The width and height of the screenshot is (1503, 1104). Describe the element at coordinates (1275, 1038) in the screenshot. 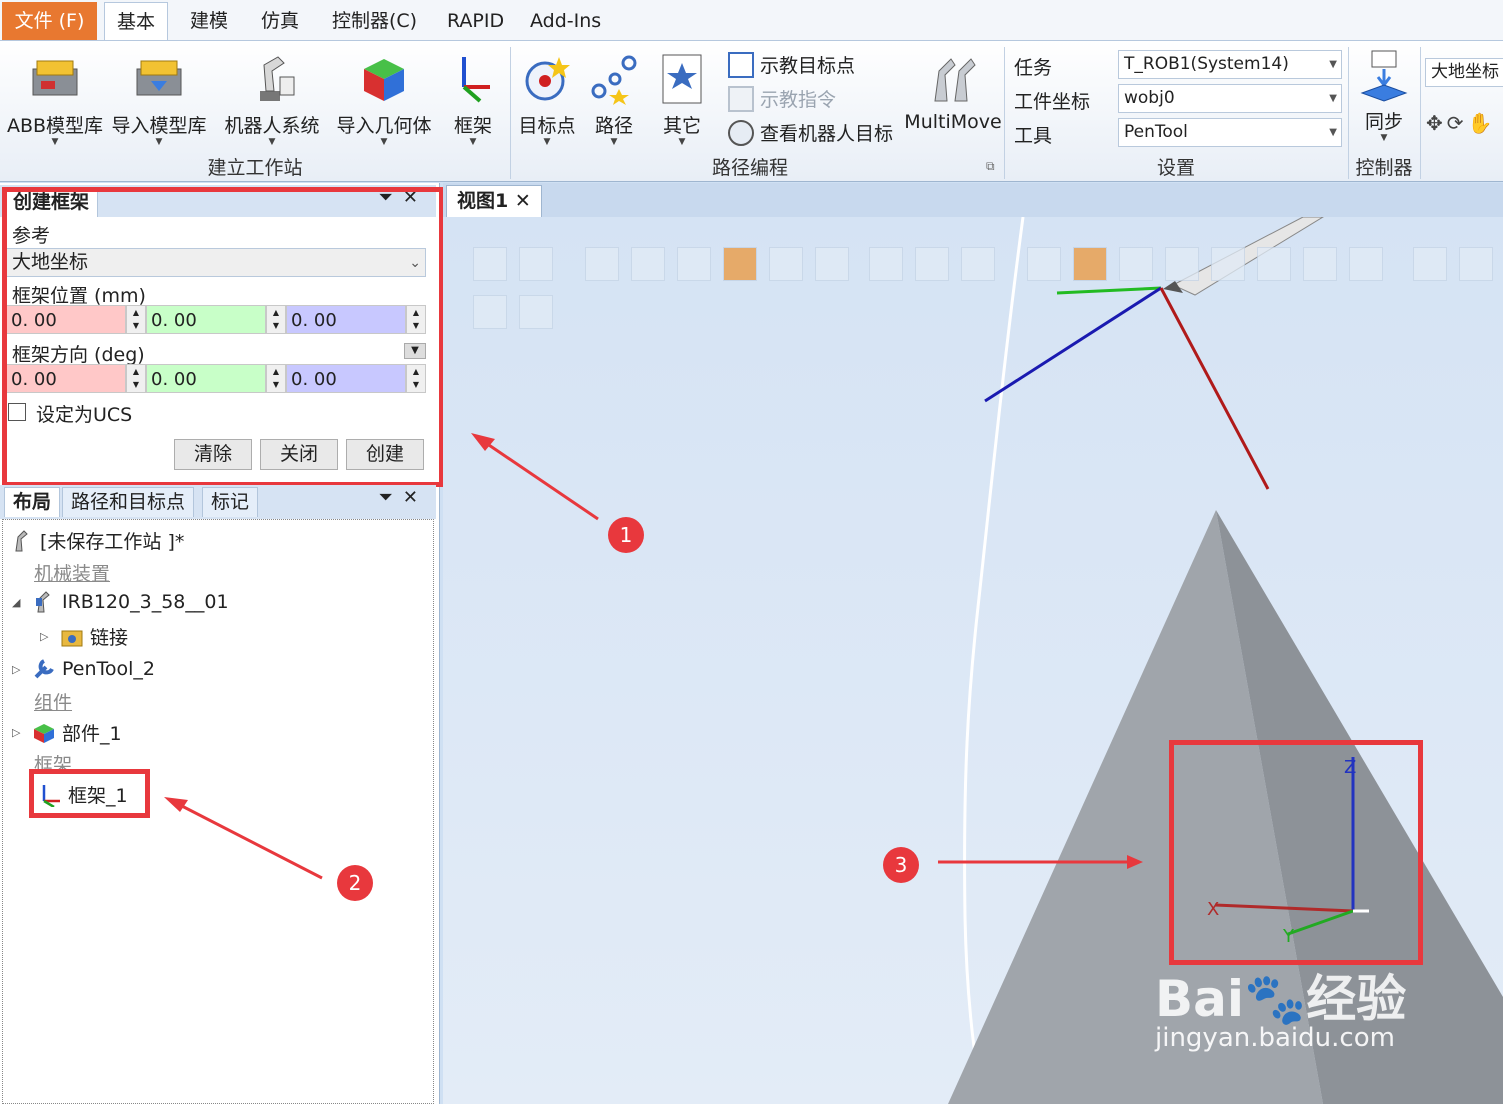

I see `watermark-url: jingyan.baidu.com` at that location.